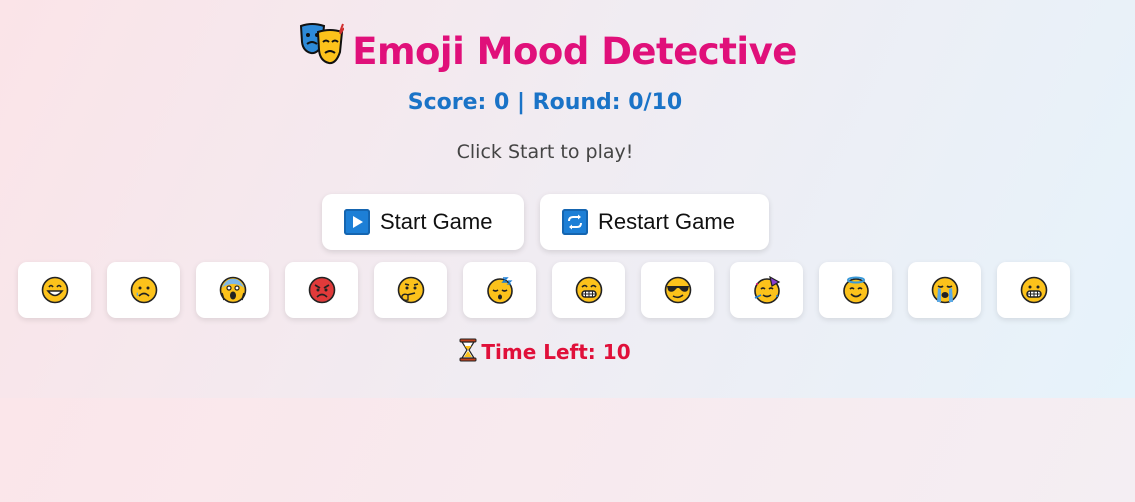 The image size is (1135, 502). I want to click on emoji-option-angelic, so click(855, 290).